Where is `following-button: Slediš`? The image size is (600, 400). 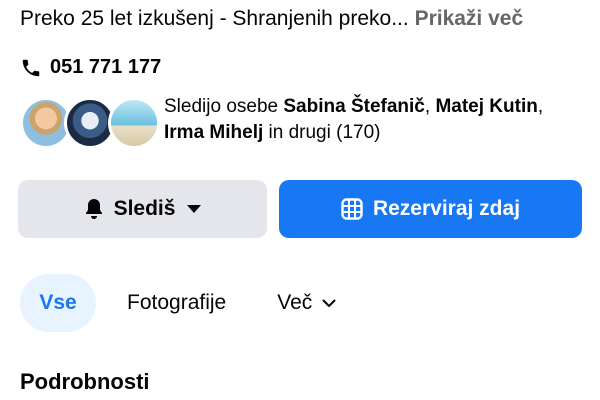
following-button: Slediš is located at coordinates (142, 209).